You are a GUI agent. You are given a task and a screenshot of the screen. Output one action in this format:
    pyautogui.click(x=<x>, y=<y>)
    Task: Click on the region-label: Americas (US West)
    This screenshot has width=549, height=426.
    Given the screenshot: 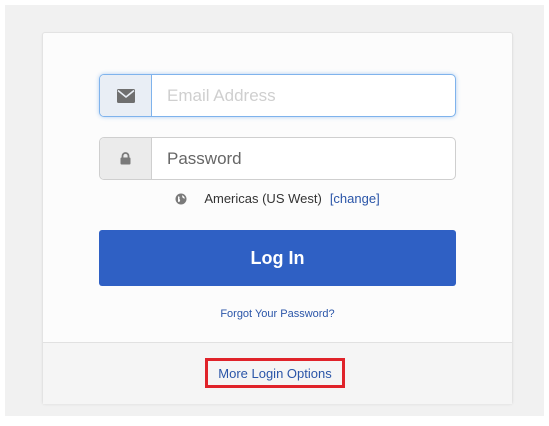 What is the action you would take?
    pyautogui.click(x=263, y=198)
    